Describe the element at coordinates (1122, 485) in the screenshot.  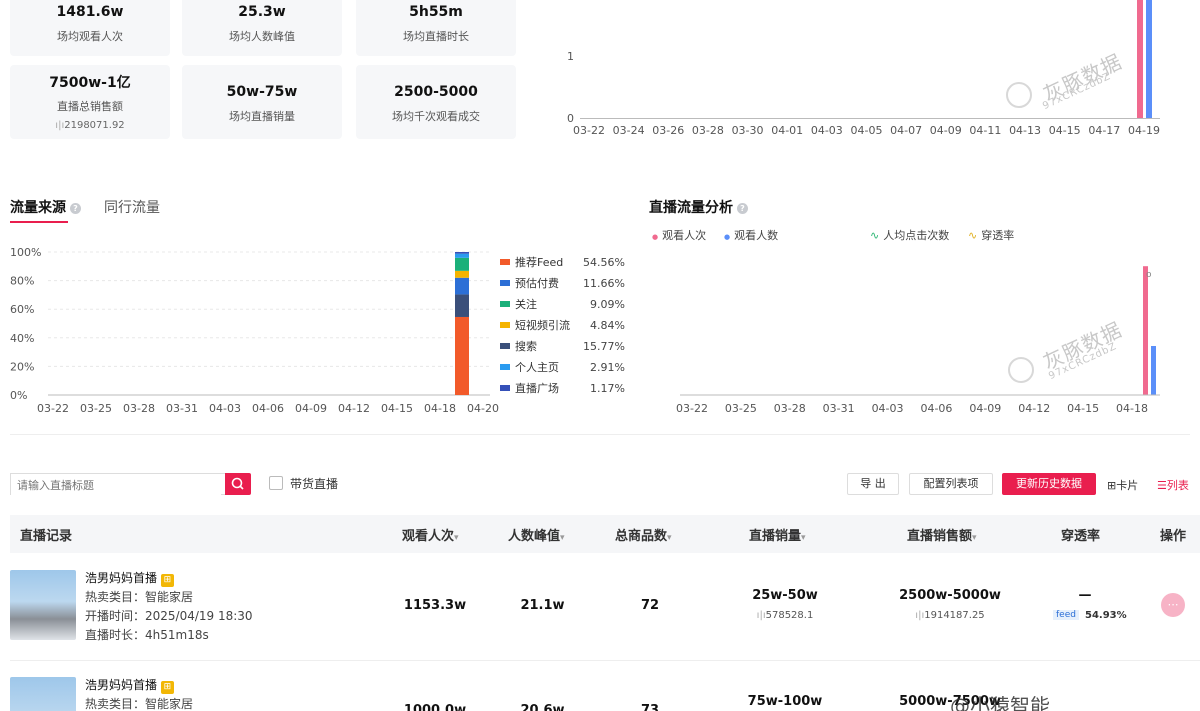
I see `card-view-toggle: ⊞卡片` at that location.